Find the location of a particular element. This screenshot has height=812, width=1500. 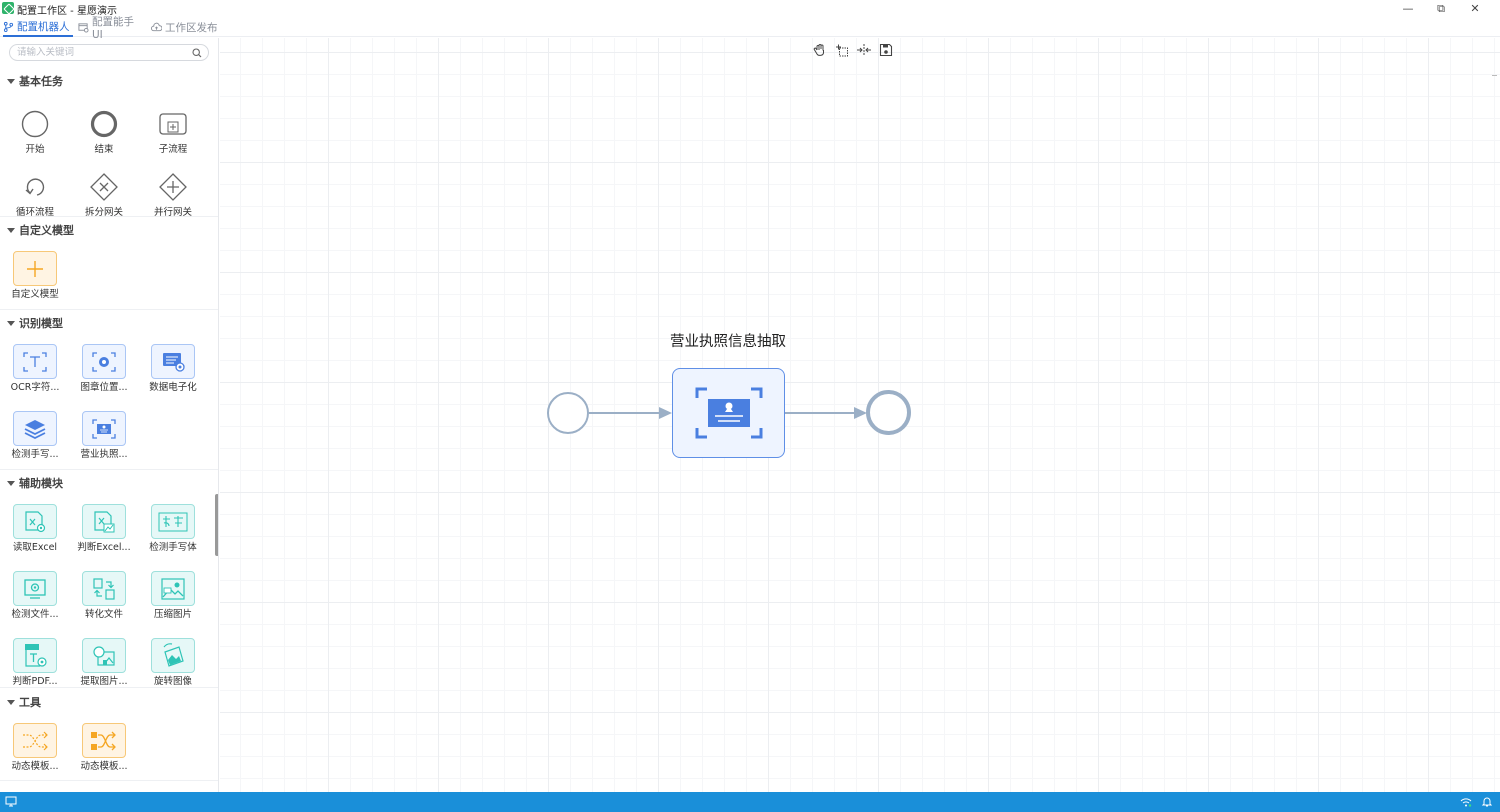

loop-icon is located at coordinates (35, 186).